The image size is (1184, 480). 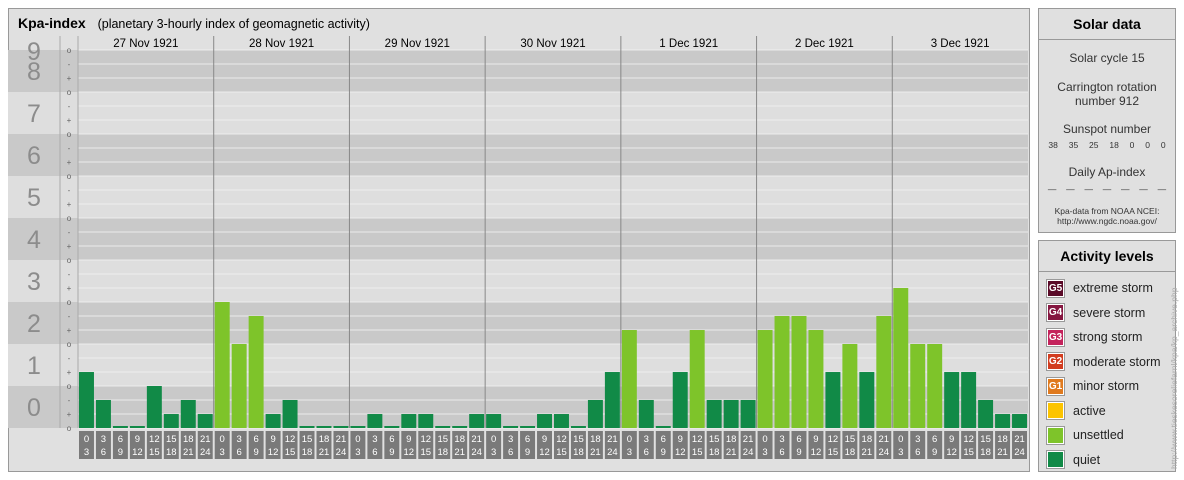 What do you see at coordinates (850, 452) in the screenshot?
I see `interval-end-label: 18` at bounding box center [850, 452].